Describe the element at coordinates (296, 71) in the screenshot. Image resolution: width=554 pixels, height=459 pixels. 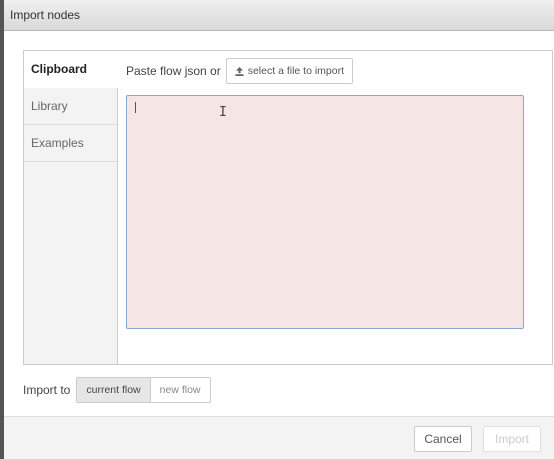
I see `select-file-label: select a file to import` at that location.